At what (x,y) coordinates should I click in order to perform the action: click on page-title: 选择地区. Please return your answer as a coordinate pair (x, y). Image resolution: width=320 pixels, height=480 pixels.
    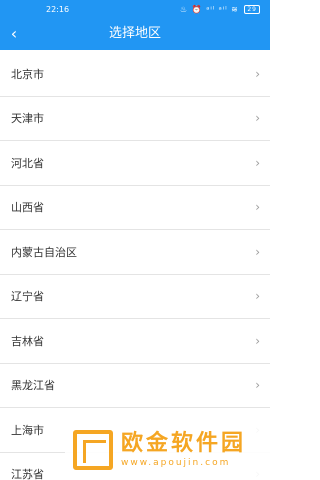
    Looking at the image, I should click on (134, 33).